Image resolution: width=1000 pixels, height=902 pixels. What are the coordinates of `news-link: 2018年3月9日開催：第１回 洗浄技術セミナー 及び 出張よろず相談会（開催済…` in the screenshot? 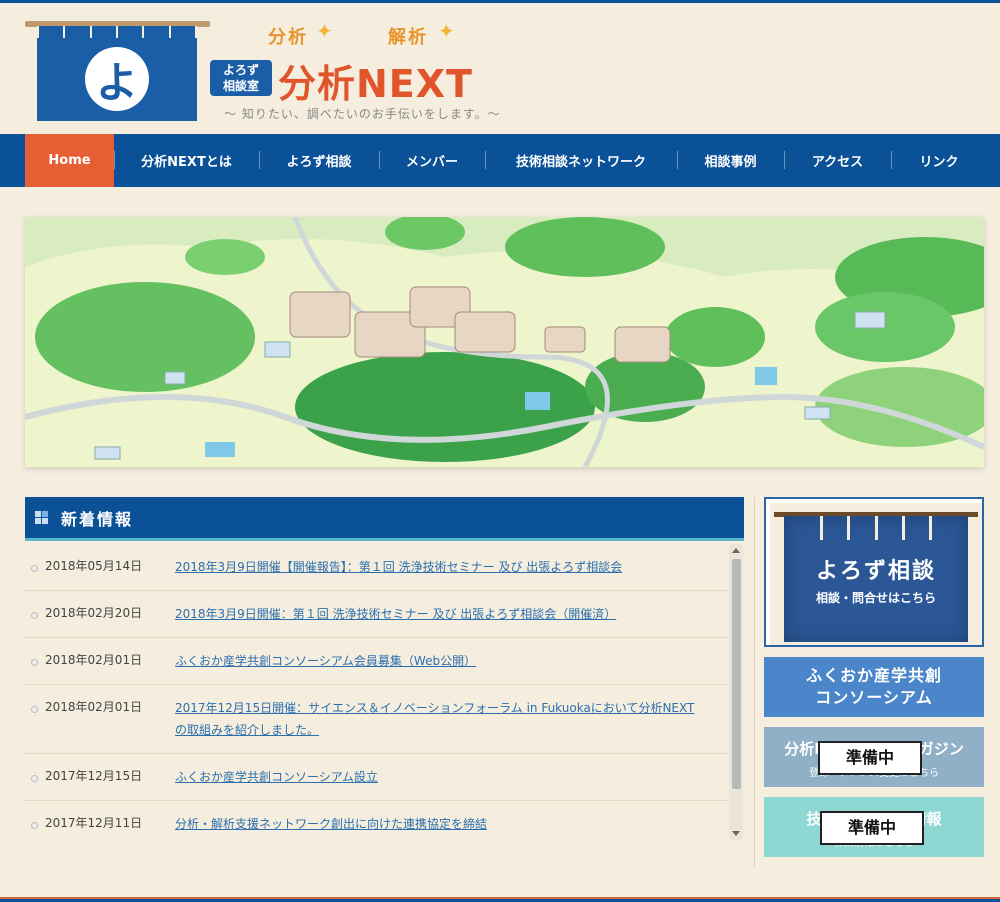 It's located at (435, 614).